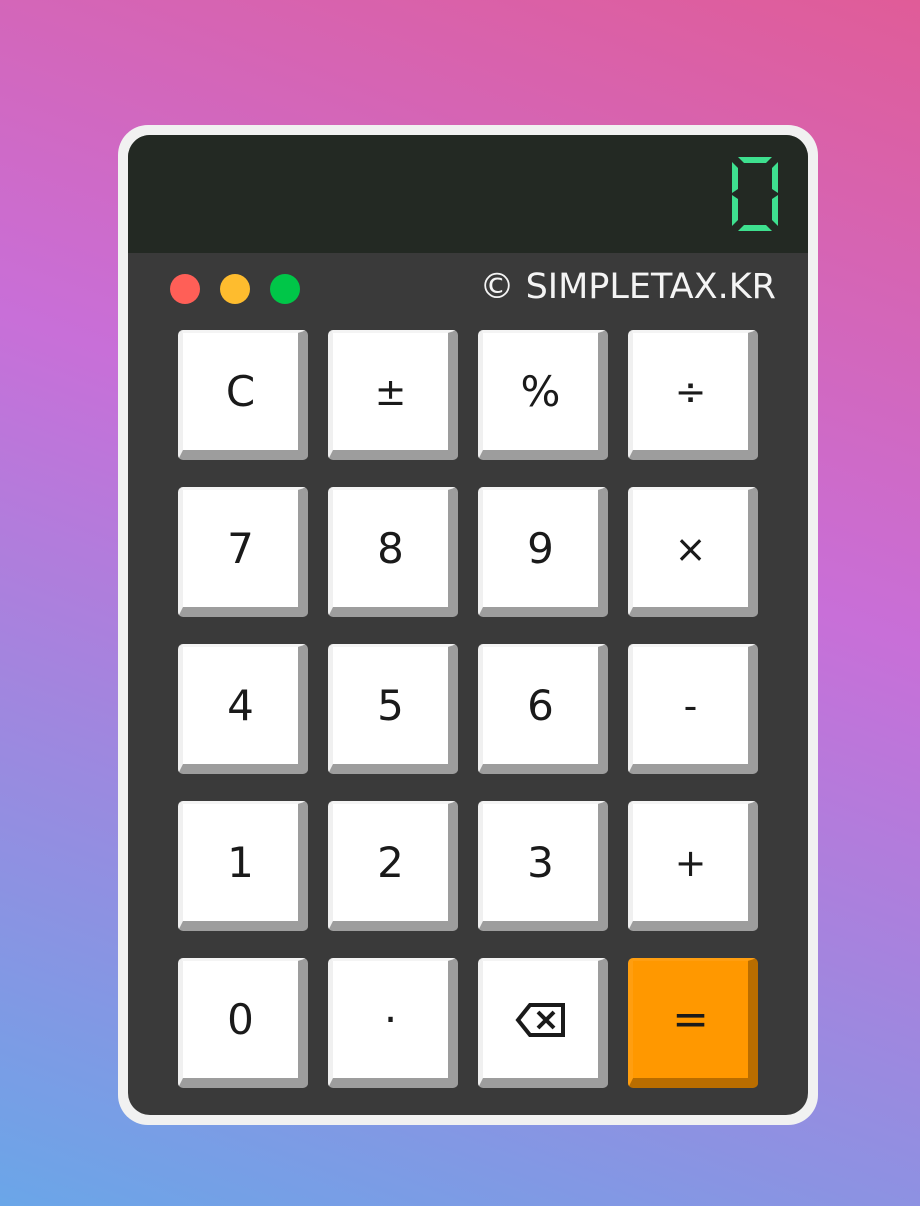 The image size is (920, 1206). I want to click on digit-7-button: 7, so click(243, 552).